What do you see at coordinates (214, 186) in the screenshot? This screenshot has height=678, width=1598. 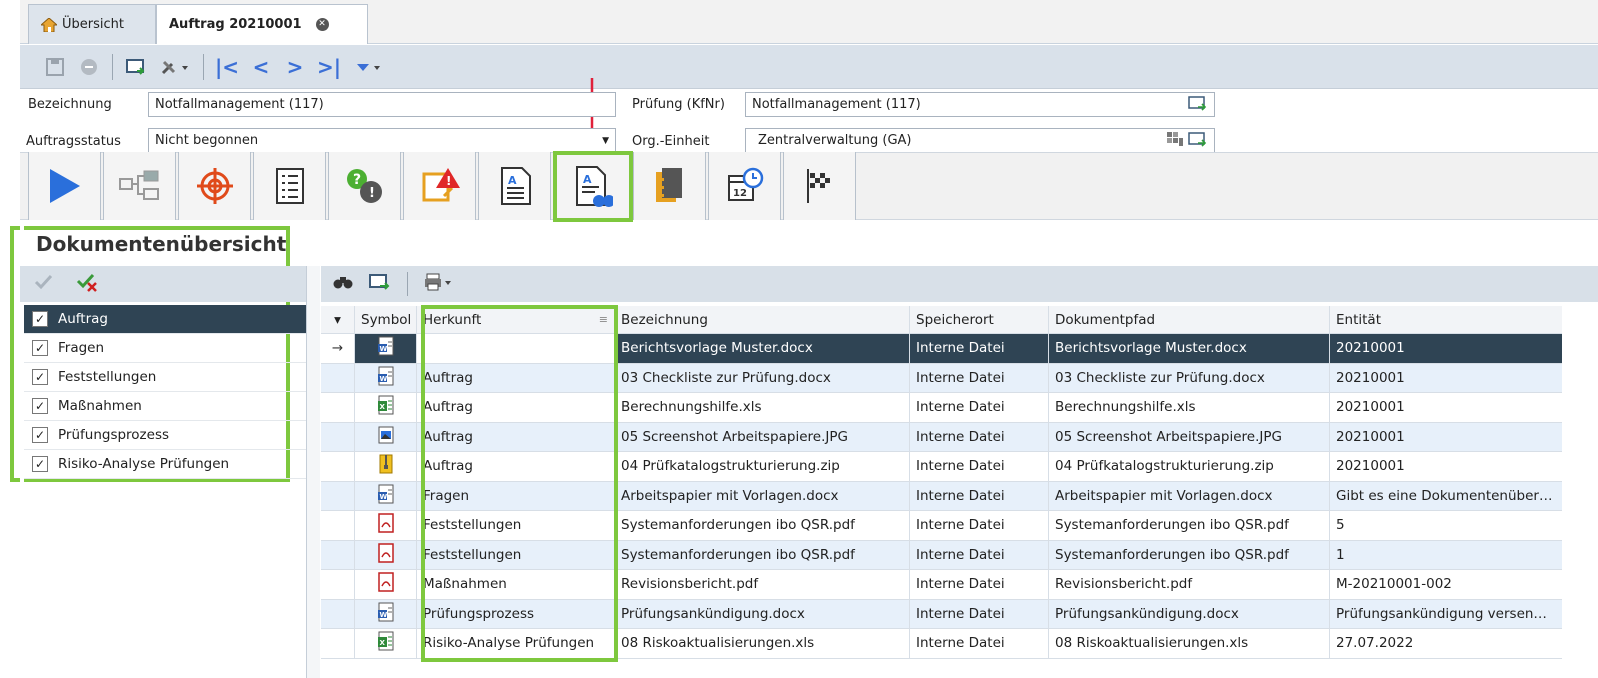 I see `target-button` at bounding box center [214, 186].